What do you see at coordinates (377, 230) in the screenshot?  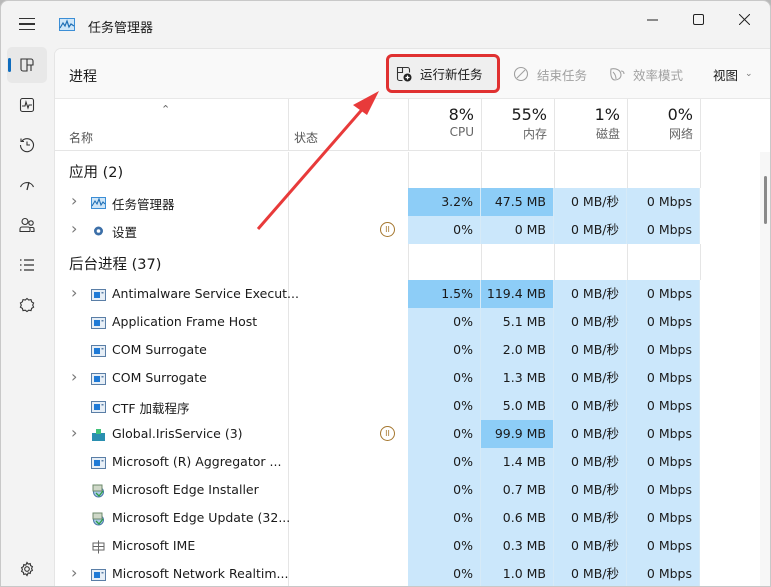 I see `process-row: › 设置 II 0% 0 MB 0 MB/秒 0 Mbps` at bounding box center [377, 230].